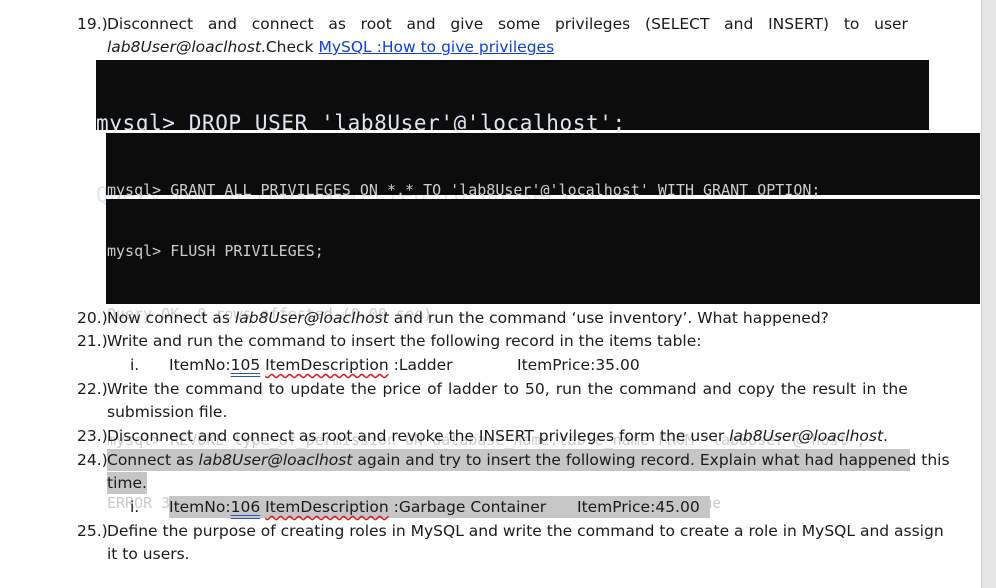 The height and width of the screenshot is (588, 996). What do you see at coordinates (282, 24) in the screenshot?
I see `word: connect` at bounding box center [282, 24].